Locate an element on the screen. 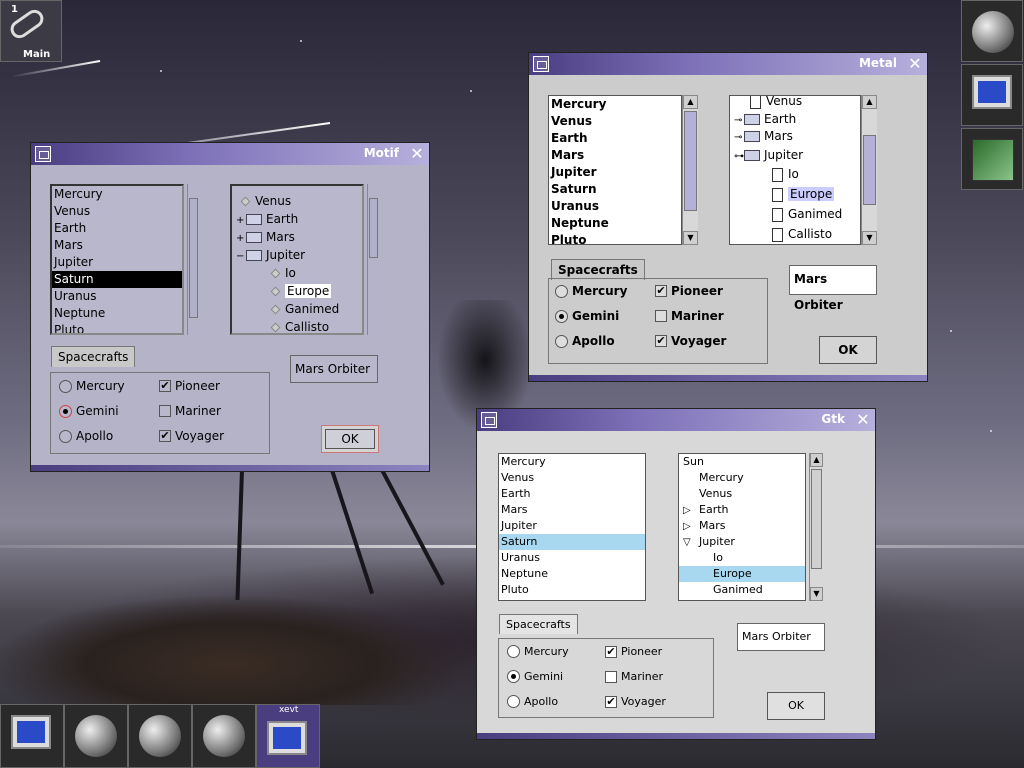 Image resolution: width=1024 pixels, height=768 pixels. motif-titlebar: Motif ✕ is located at coordinates (230, 154).